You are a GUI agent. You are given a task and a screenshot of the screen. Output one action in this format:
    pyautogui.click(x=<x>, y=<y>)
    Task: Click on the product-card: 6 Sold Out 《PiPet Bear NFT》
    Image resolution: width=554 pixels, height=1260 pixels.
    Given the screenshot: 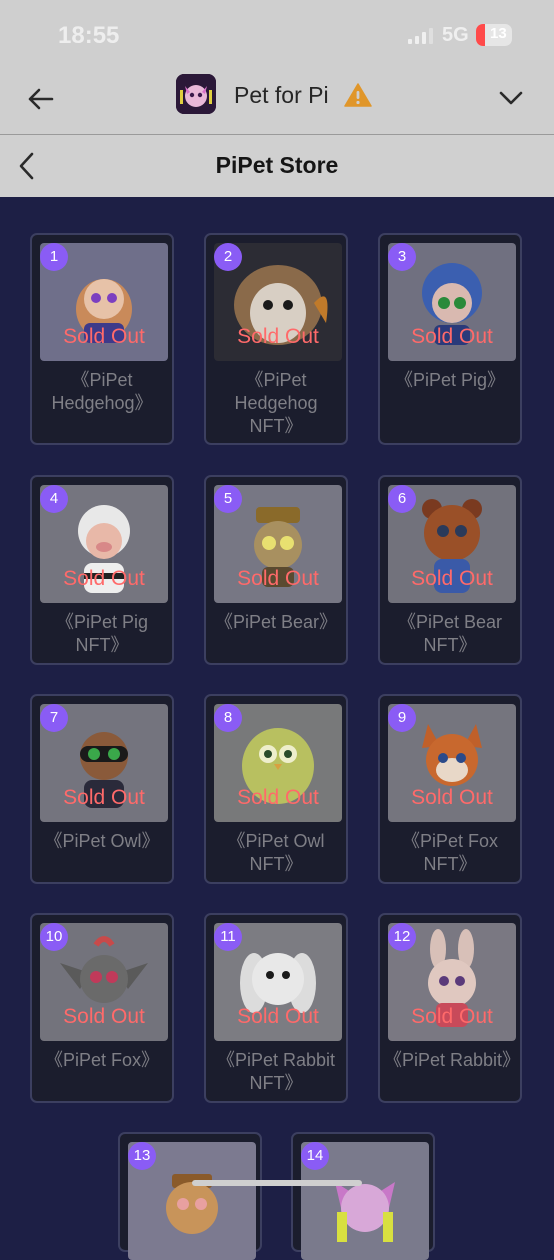 What is the action you would take?
    pyautogui.click(x=450, y=570)
    